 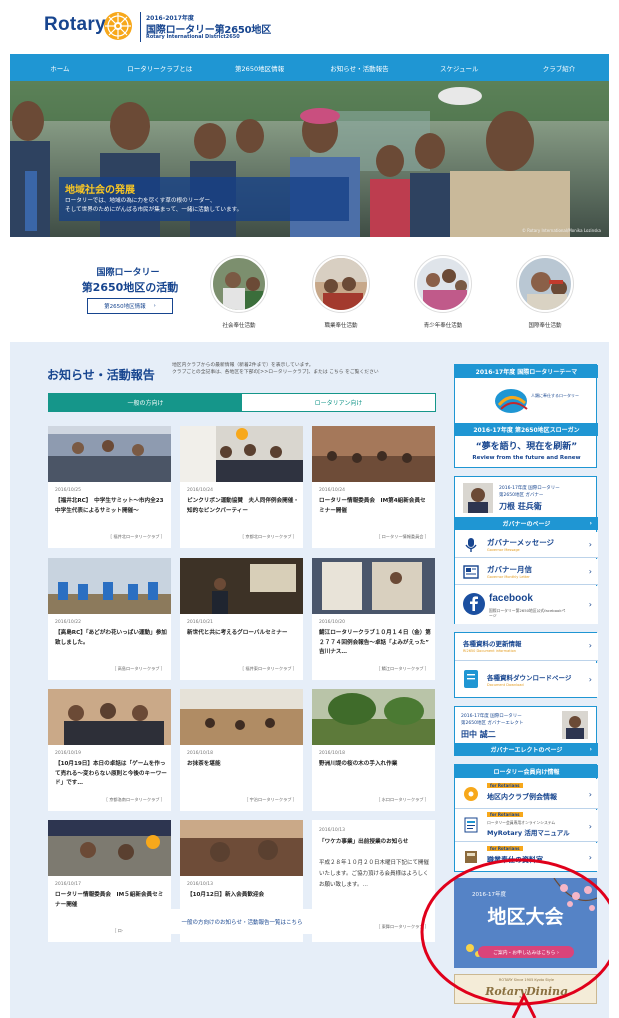 What do you see at coordinates (111, 638) in the screenshot?
I see `news-card-title: 【高島RC】「あどがわ花いっぱい運動」参加致しました。` at bounding box center [111, 638].